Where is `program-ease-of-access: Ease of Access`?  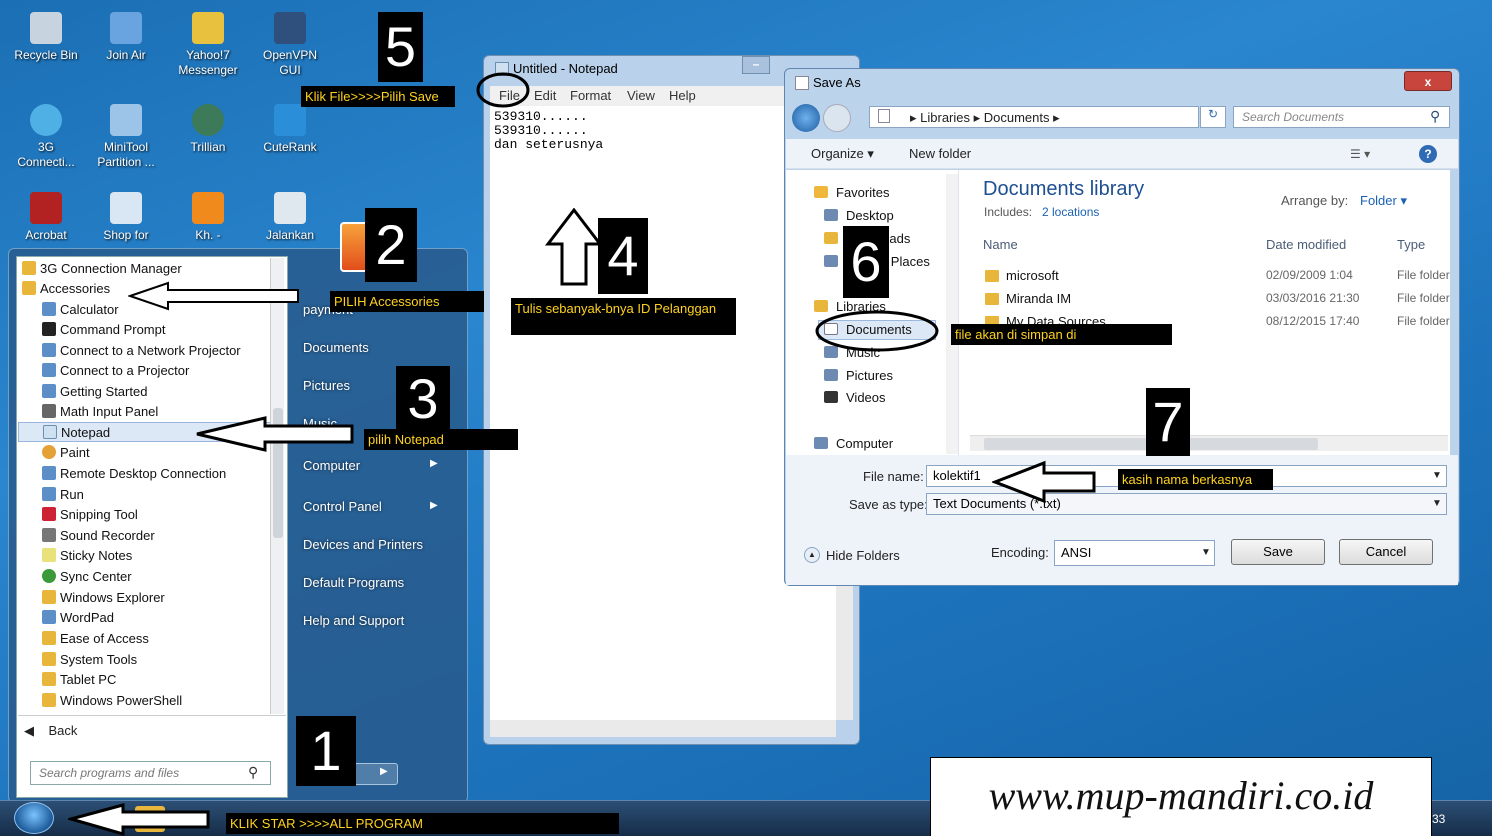 program-ease-of-access: Ease of Access is located at coordinates (147, 638).